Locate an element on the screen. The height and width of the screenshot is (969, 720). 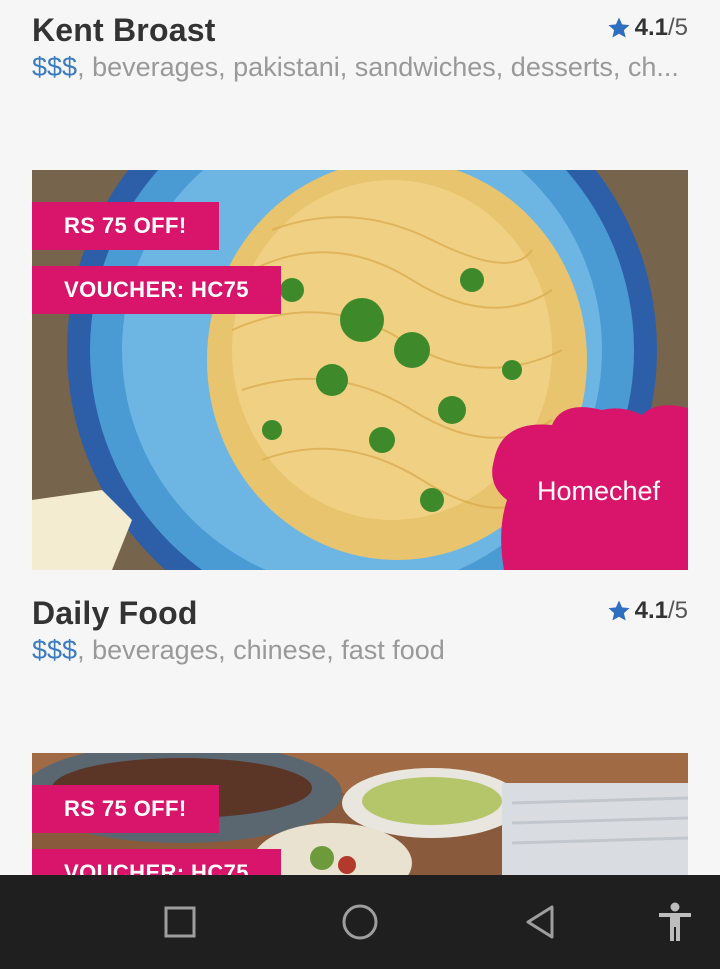
recent-apps-icon is located at coordinates (180, 922).